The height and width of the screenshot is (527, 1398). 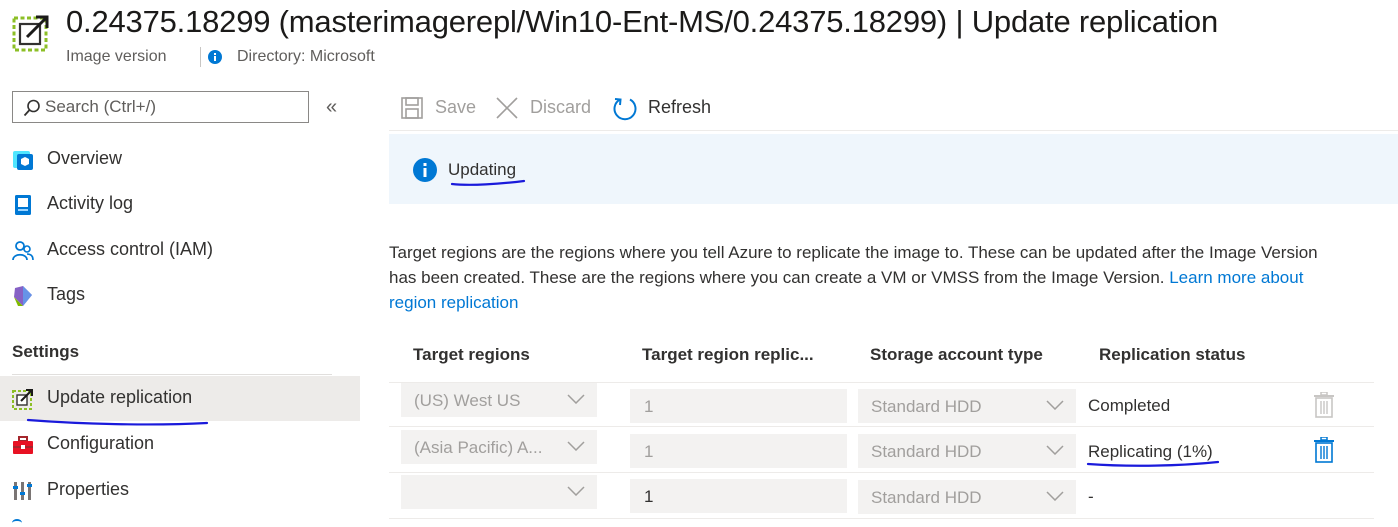 What do you see at coordinates (31, 108) in the screenshot?
I see `search-icon` at bounding box center [31, 108].